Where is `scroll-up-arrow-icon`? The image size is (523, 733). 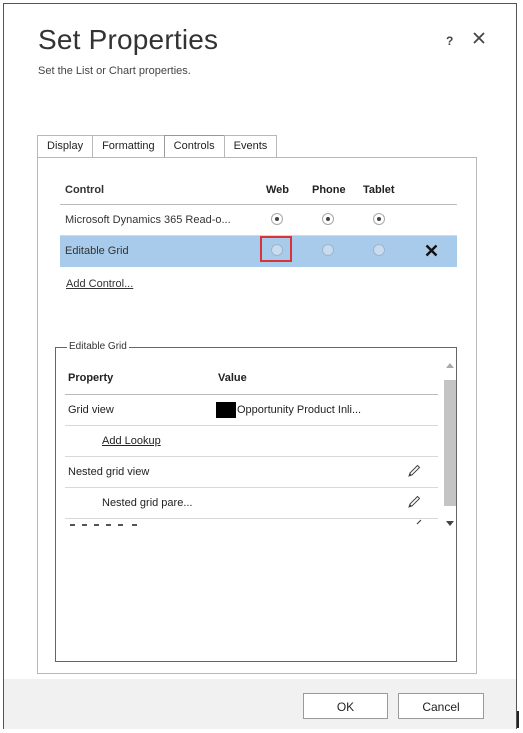 scroll-up-arrow-icon is located at coordinates (450, 365).